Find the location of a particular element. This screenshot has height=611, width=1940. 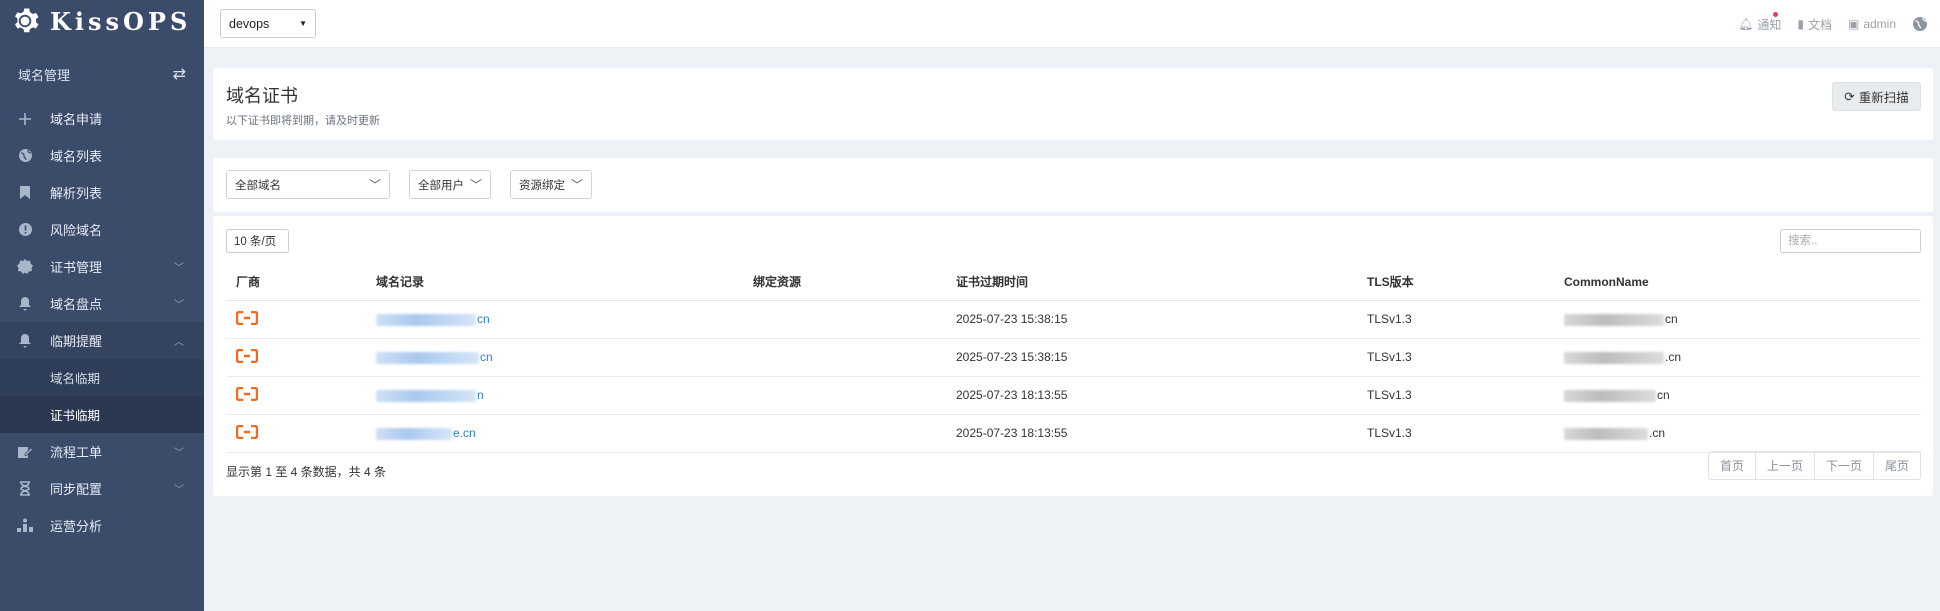

sidebar-item-risk-domains: 风险域名 is located at coordinates (102, 229).